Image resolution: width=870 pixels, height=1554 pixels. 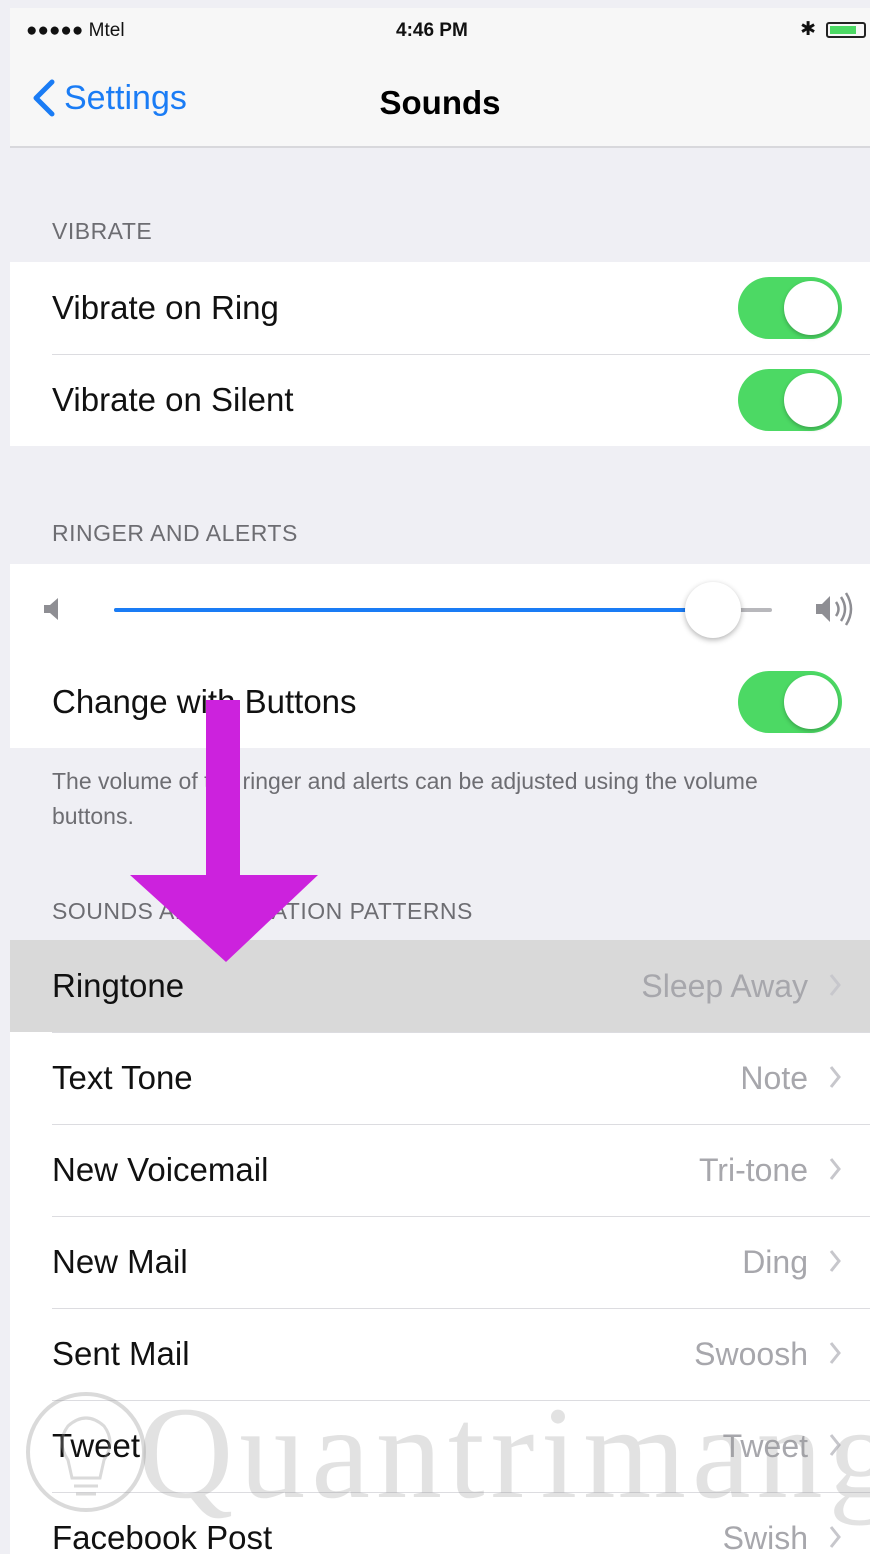 I want to click on battery-icon, so click(x=846, y=29).